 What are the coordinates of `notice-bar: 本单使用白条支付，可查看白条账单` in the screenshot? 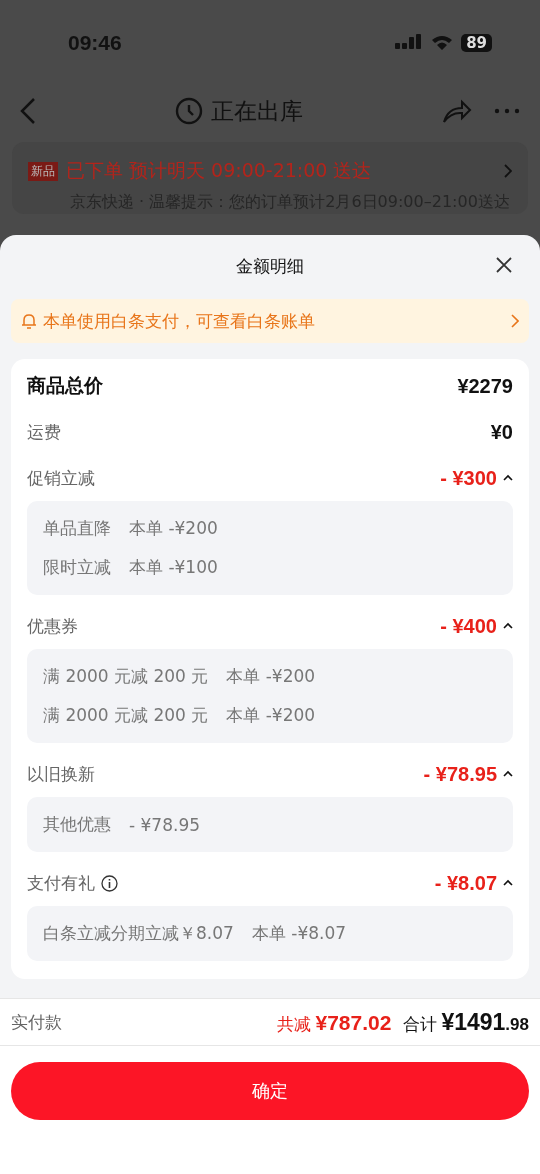 It's located at (270, 321).